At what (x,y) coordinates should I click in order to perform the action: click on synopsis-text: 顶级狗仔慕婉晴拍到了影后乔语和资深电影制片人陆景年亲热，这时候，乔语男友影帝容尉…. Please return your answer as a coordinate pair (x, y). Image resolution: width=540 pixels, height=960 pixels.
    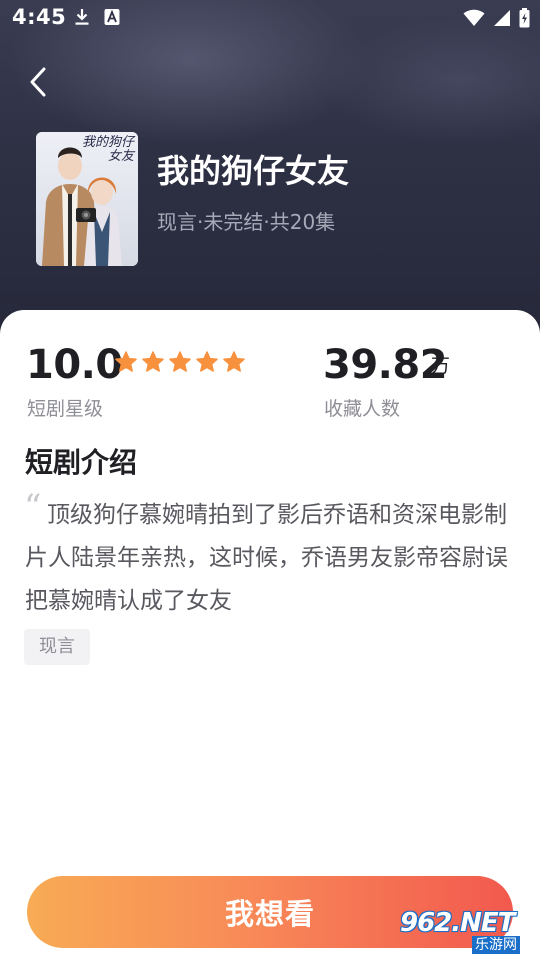
    Looking at the image, I should click on (266, 558).